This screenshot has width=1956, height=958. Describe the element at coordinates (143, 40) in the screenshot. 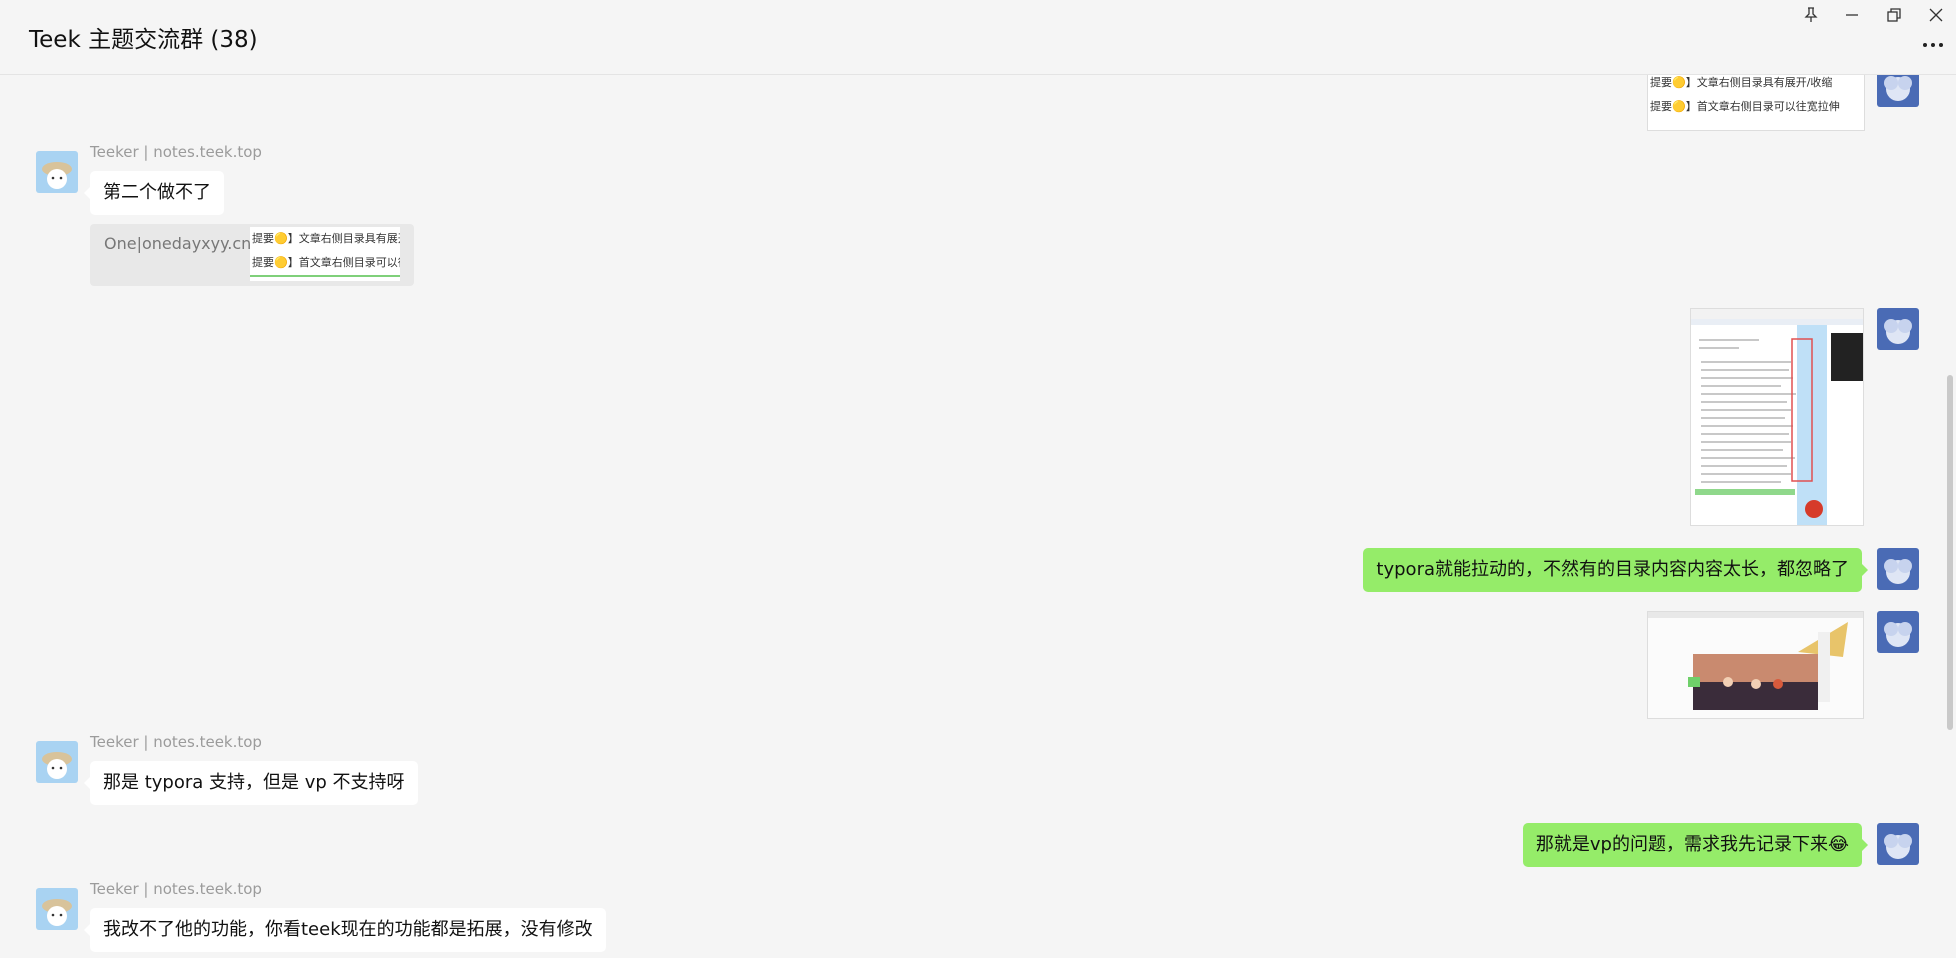

I see `chat-title: Teek 主题交流群 (38)` at that location.